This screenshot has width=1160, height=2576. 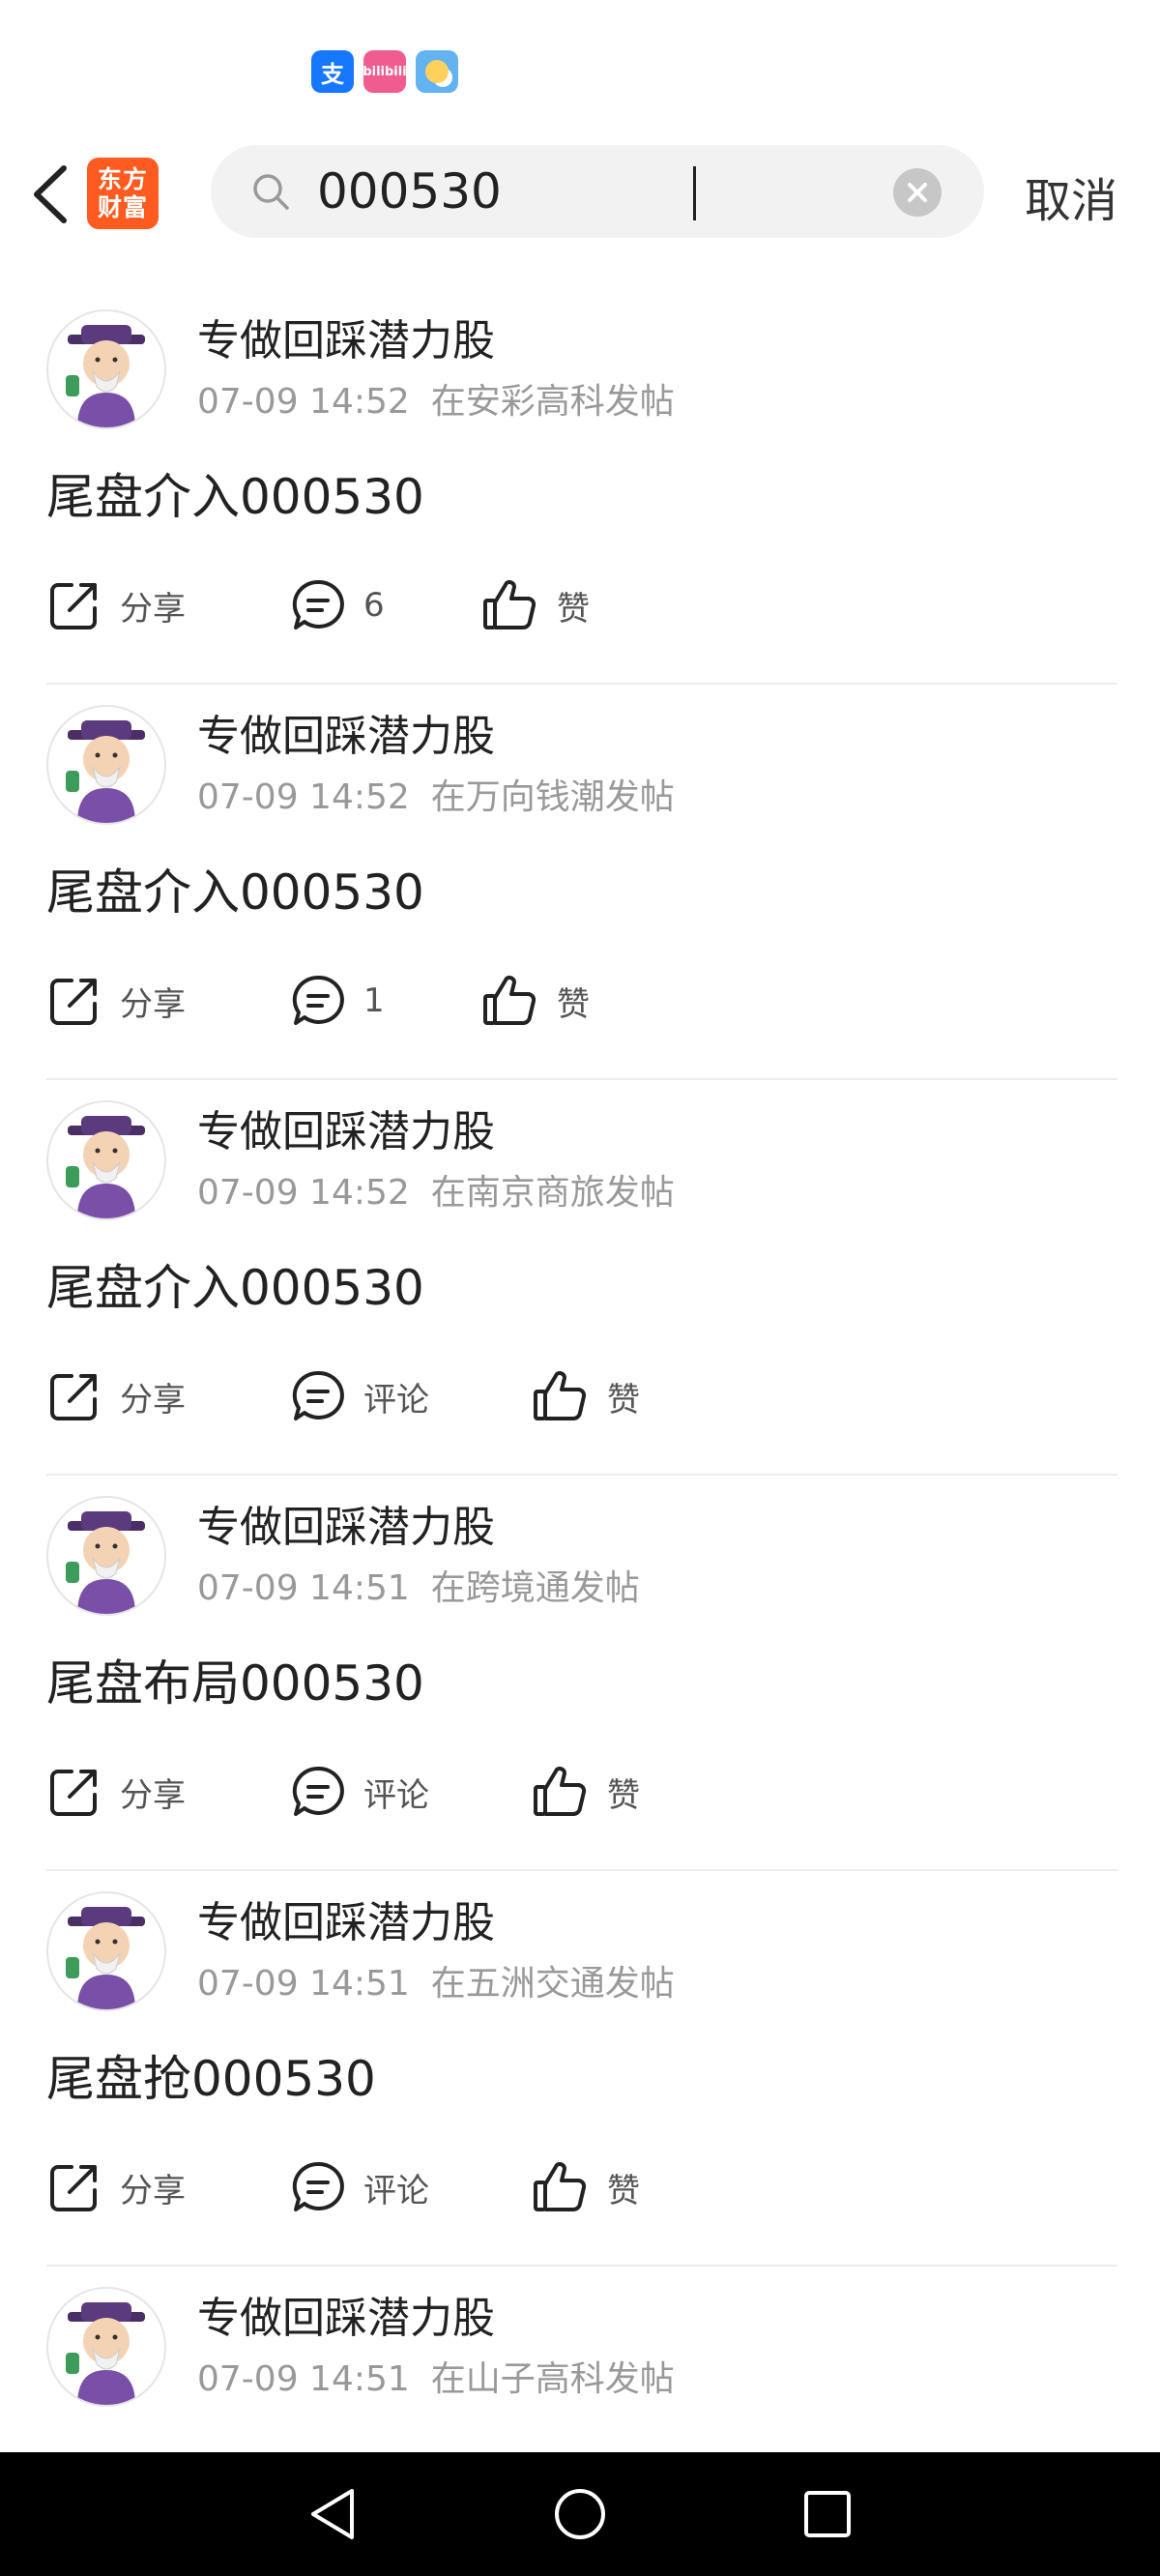 I want to click on clear-search-button, so click(x=917, y=192).